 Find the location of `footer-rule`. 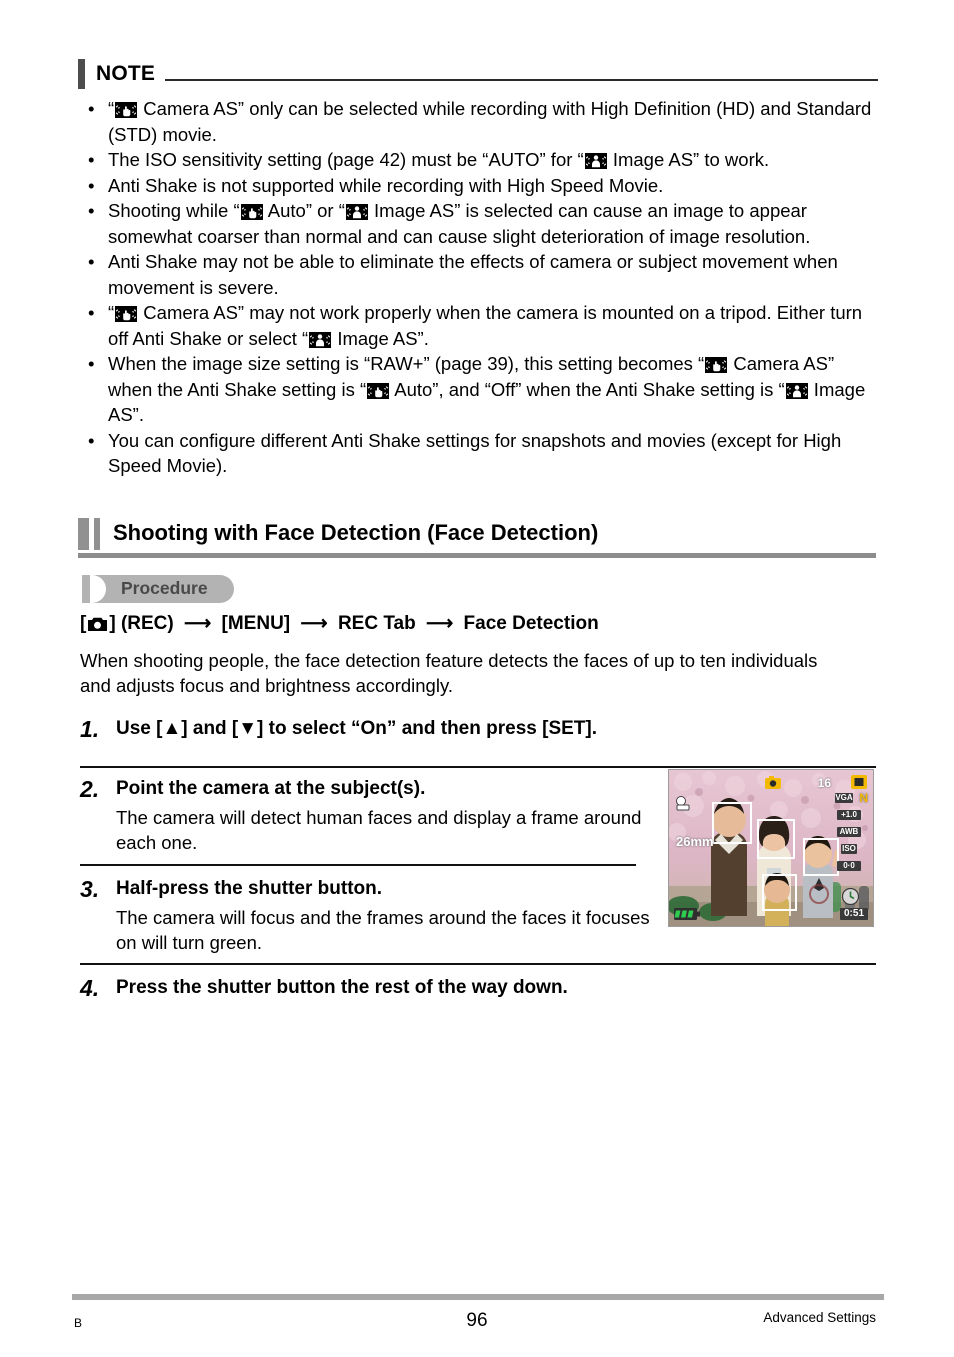

footer-rule is located at coordinates (478, 1297).